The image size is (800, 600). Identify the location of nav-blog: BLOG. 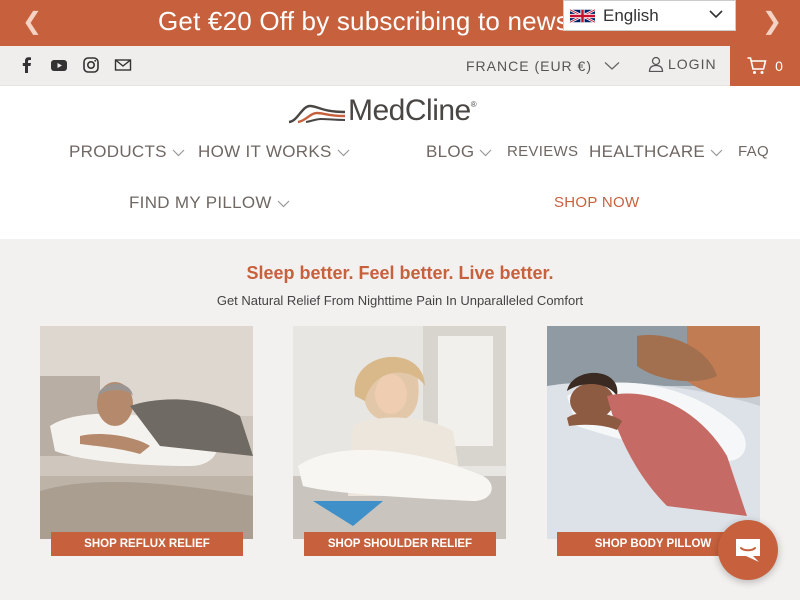
(459, 152).